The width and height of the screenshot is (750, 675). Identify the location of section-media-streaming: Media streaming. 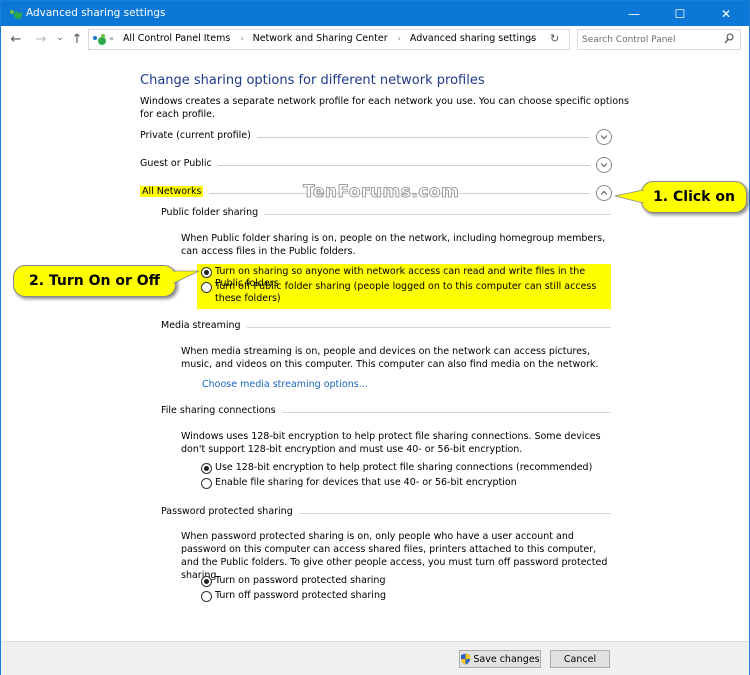
(386, 327).